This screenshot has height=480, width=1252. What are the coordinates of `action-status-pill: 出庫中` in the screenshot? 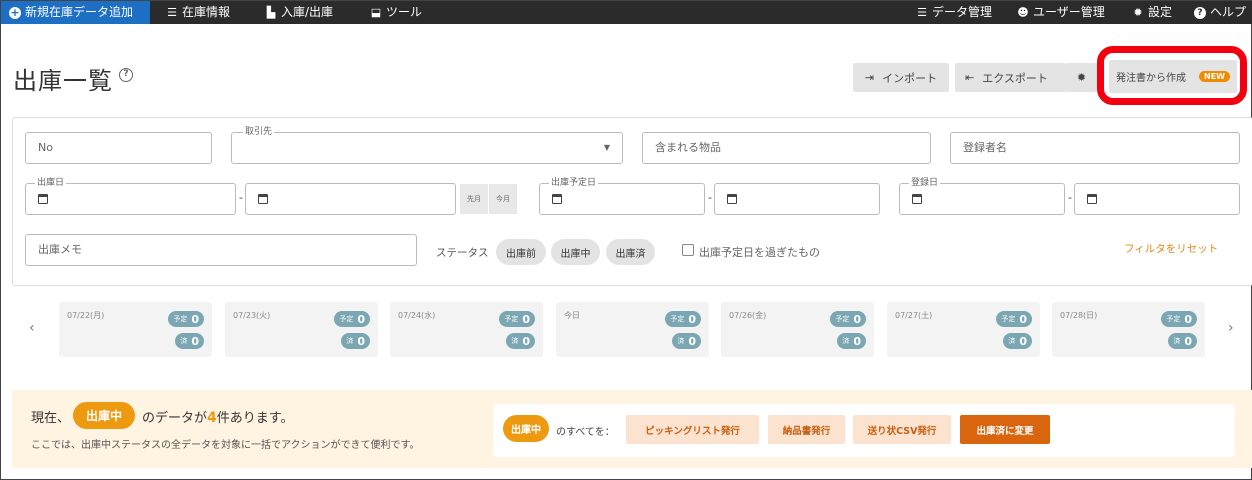 It's located at (526, 428).